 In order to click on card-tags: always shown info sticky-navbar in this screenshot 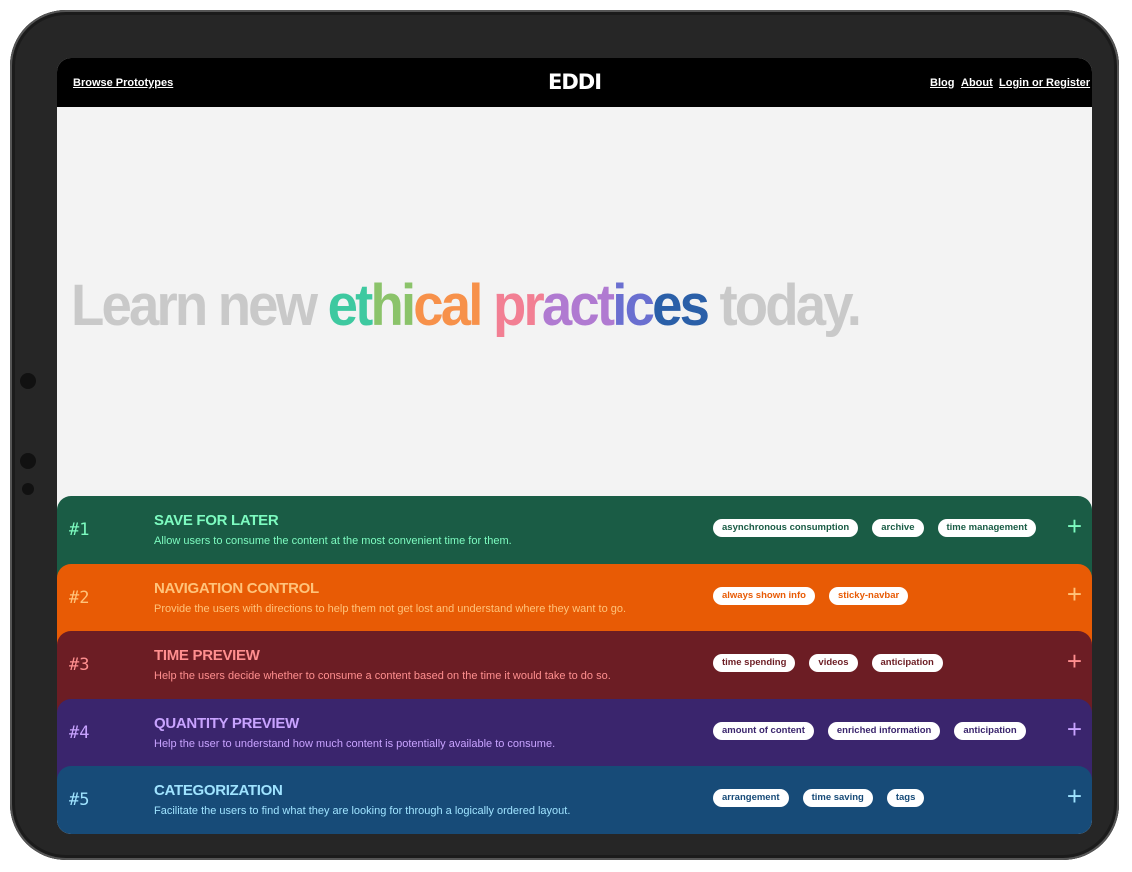, I will do `click(811, 595)`.